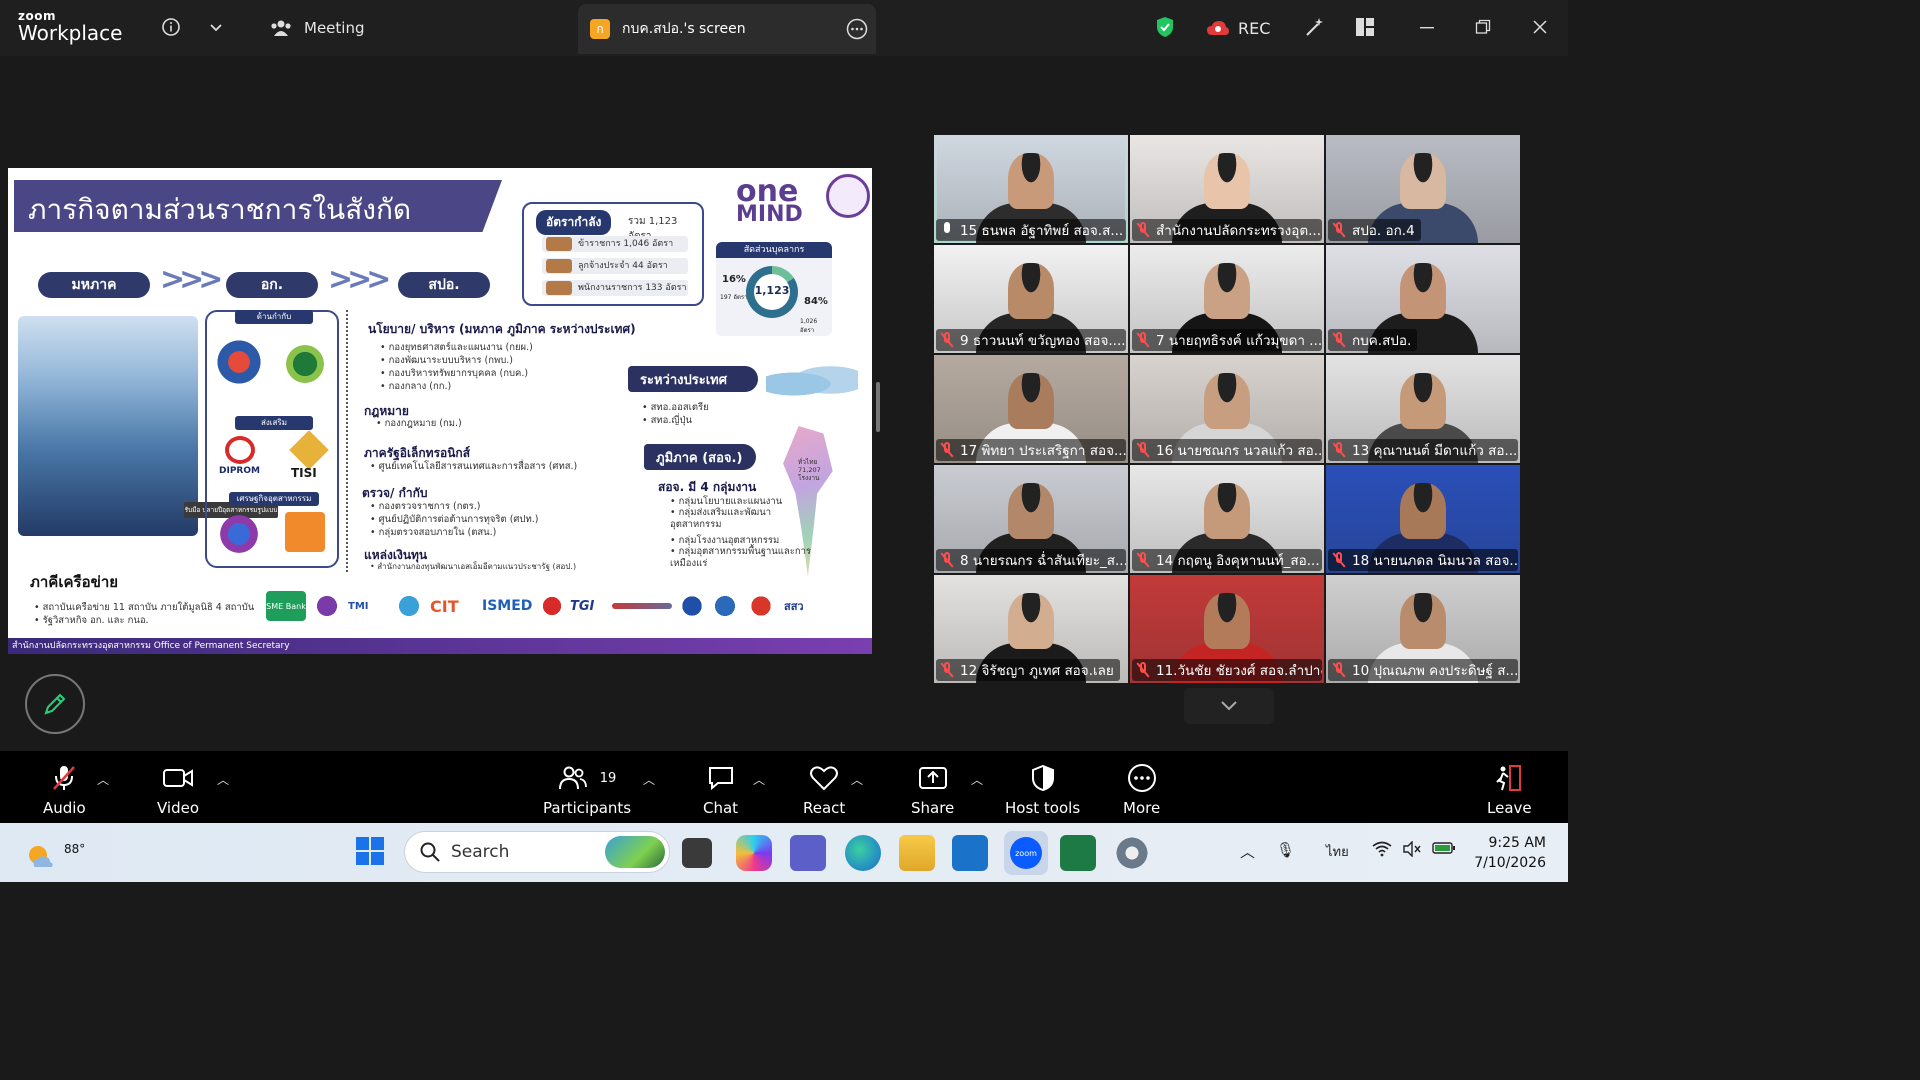 This screenshot has width=1920, height=1080. What do you see at coordinates (74, 582) in the screenshot?
I see `network-heading: ภาคีเครือข่าย` at bounding box center [74, 582].